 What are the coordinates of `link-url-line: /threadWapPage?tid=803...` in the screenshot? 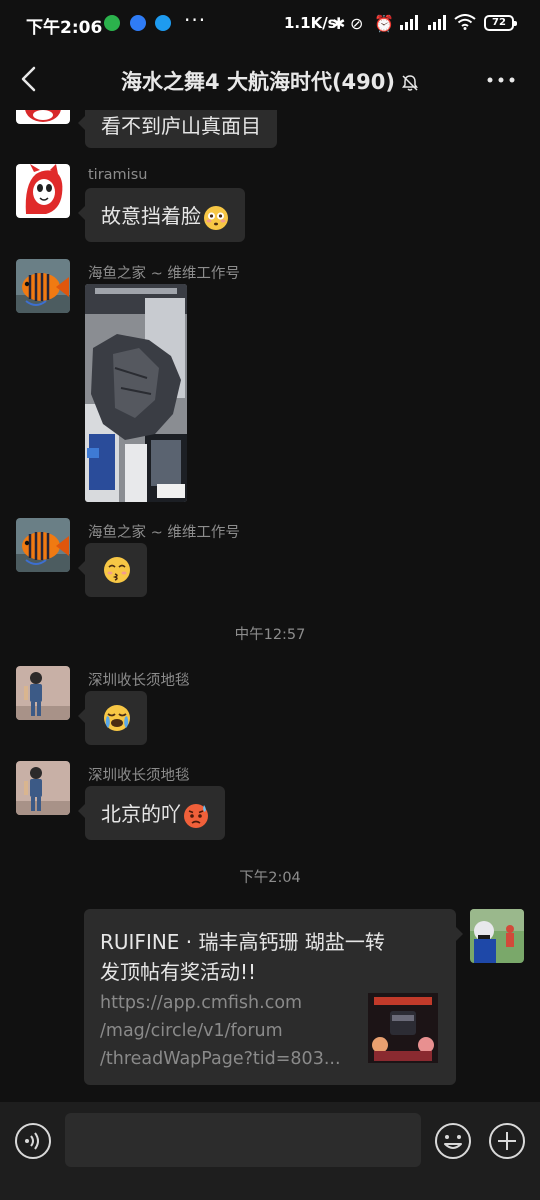 It's located at (220, 1059).